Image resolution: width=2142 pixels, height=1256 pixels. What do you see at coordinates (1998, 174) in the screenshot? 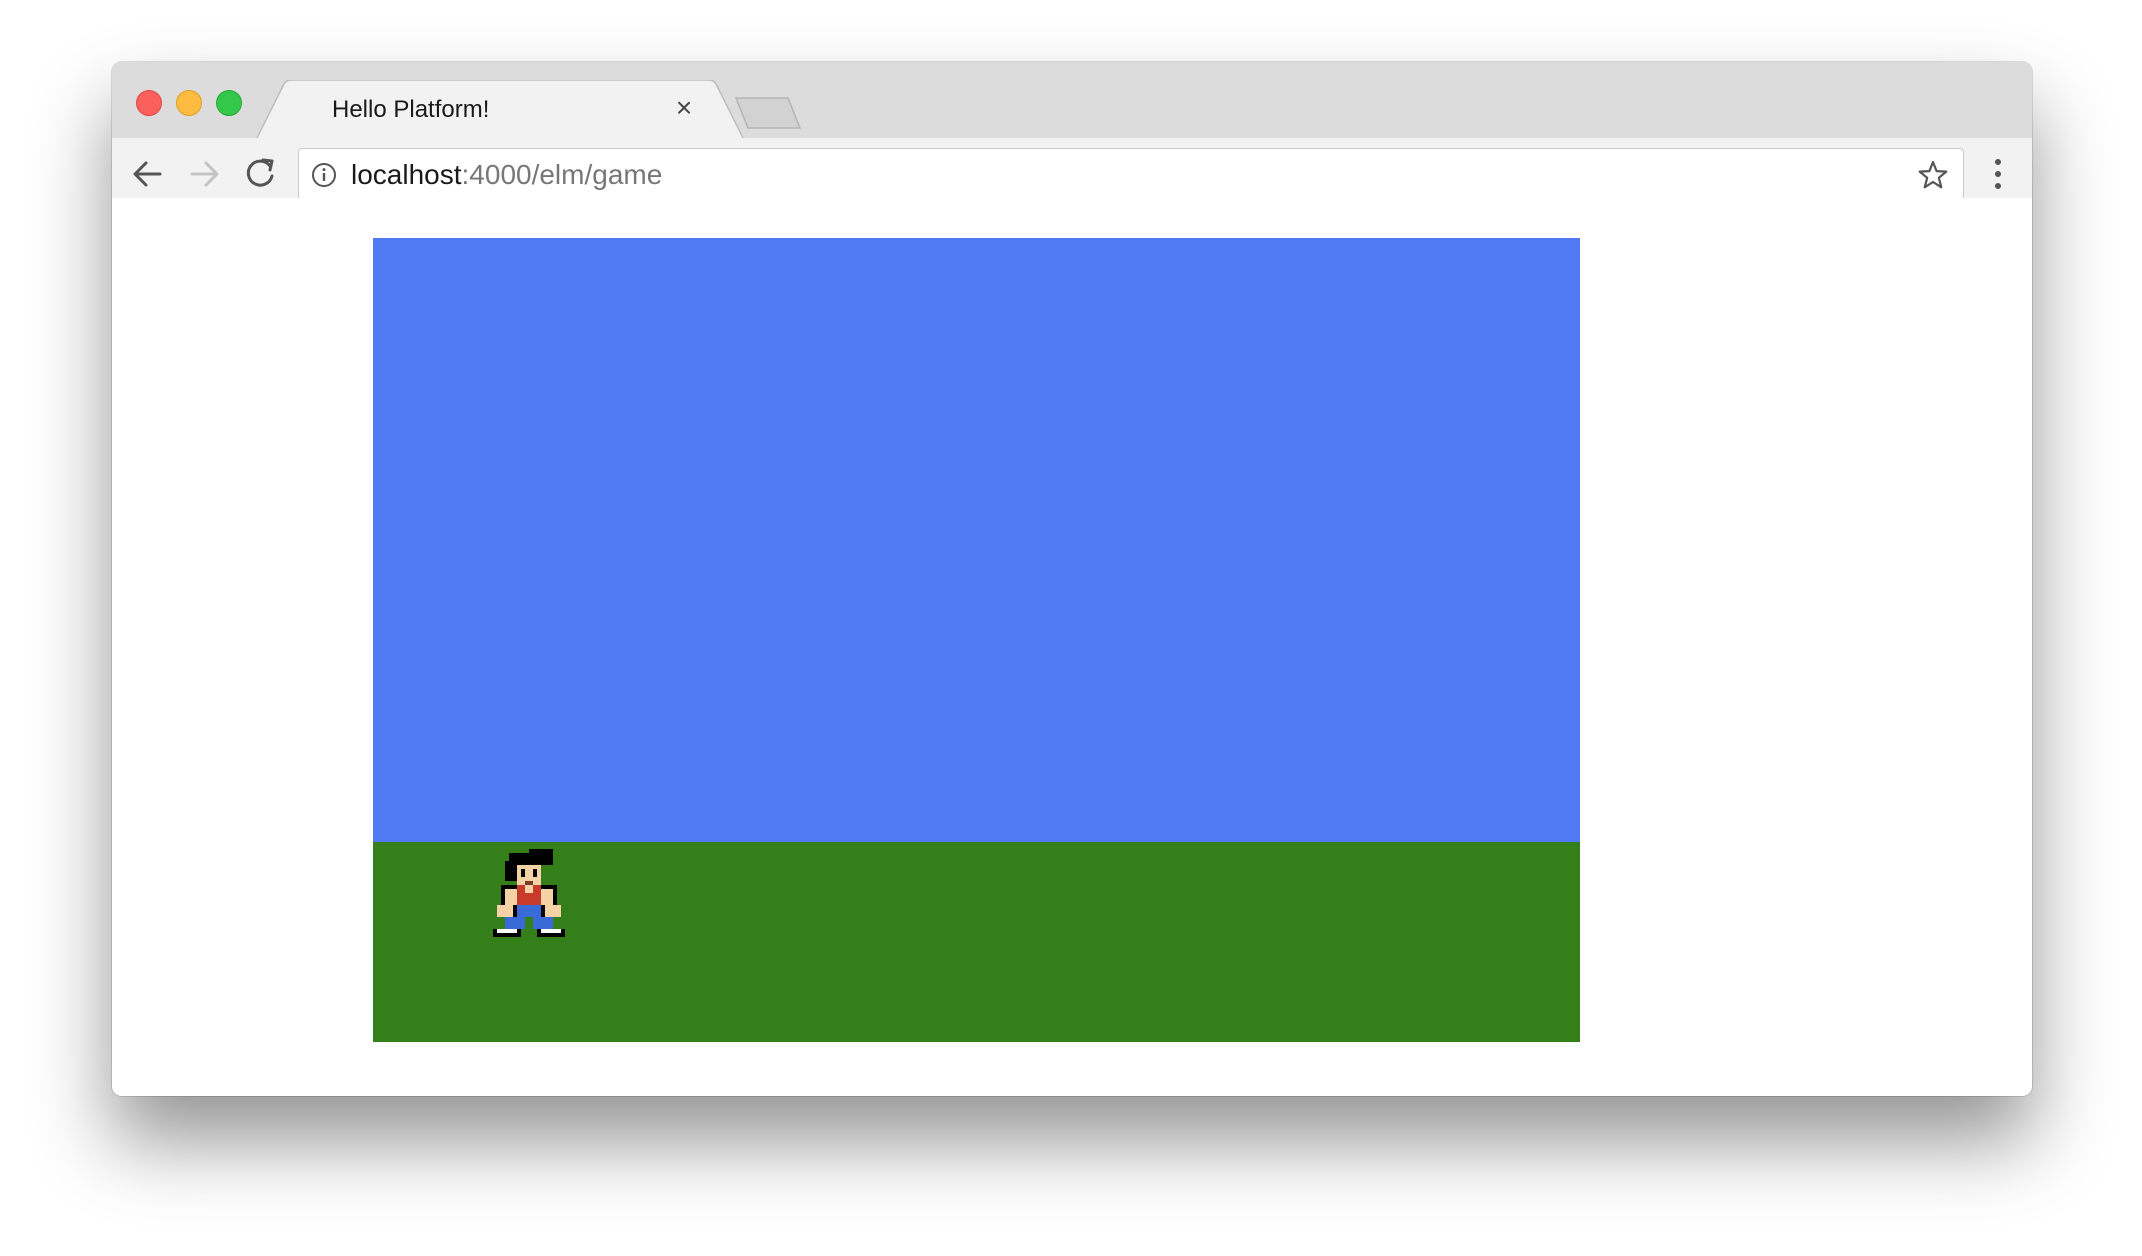
I see `kebab-menu-icon` at bounding box center [1998, 174].